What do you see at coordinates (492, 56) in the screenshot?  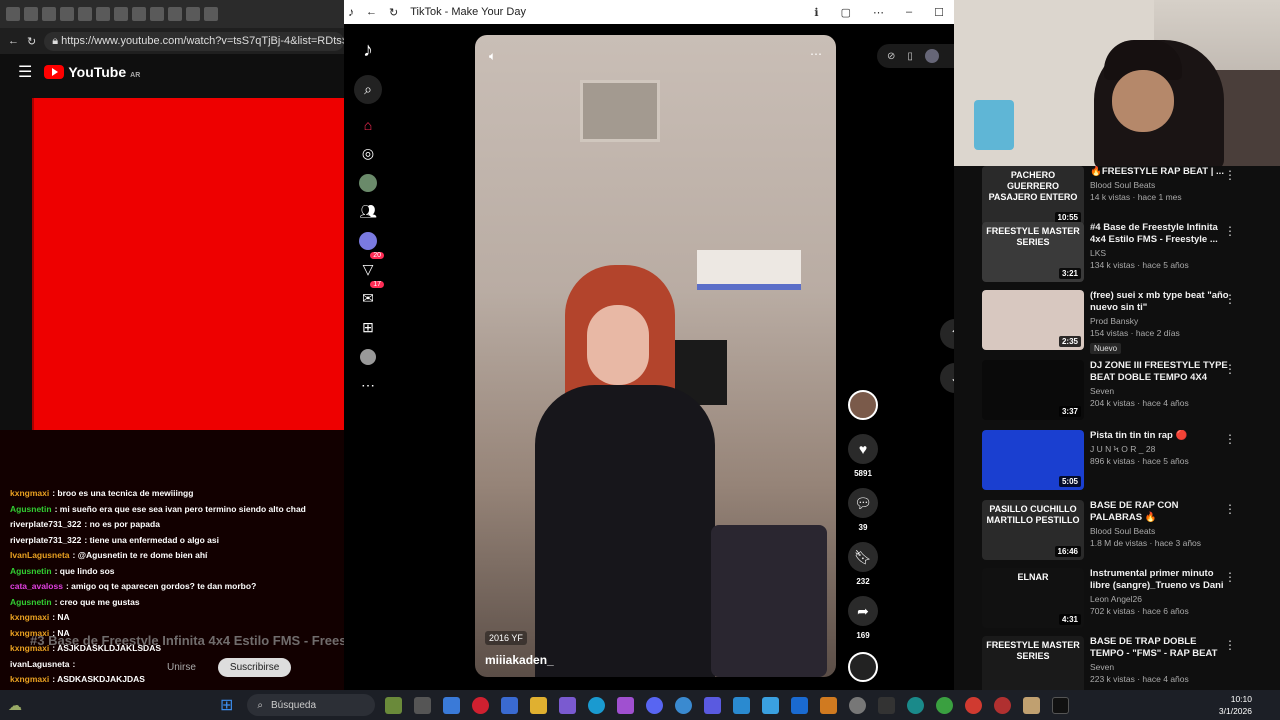 I see `mute-icon: 🔈︎` at bounding box center [492, 56].